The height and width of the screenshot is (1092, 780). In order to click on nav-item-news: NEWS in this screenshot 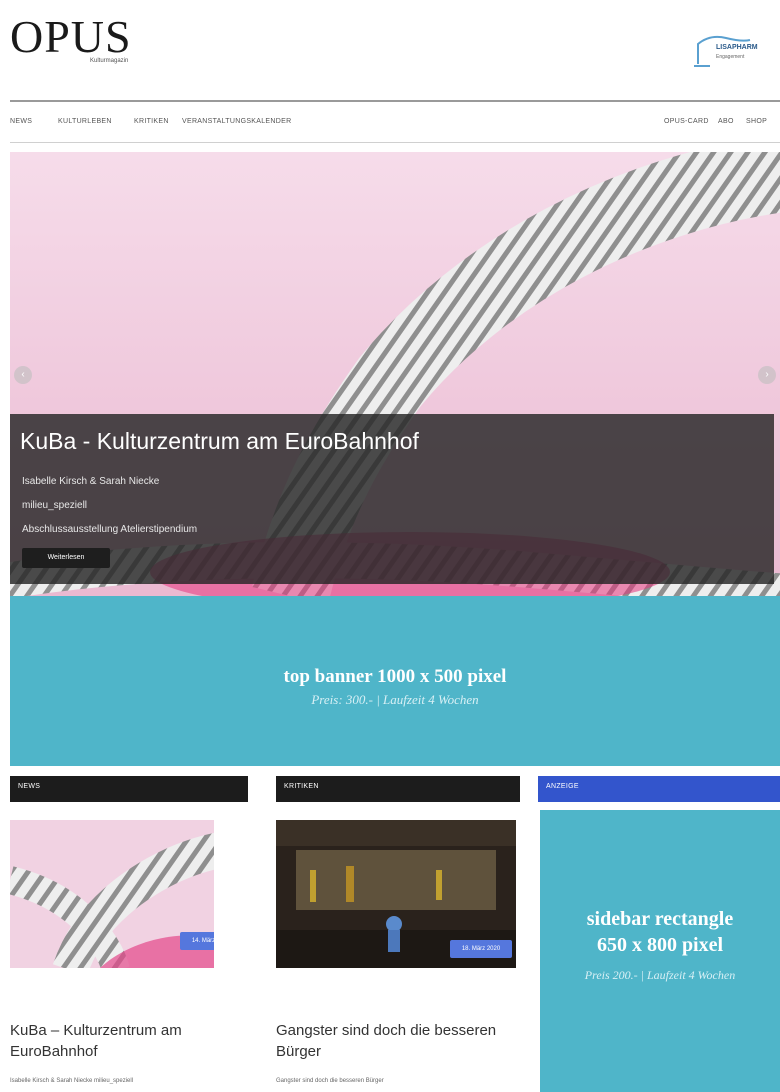, I will do `click(21, 121)`.